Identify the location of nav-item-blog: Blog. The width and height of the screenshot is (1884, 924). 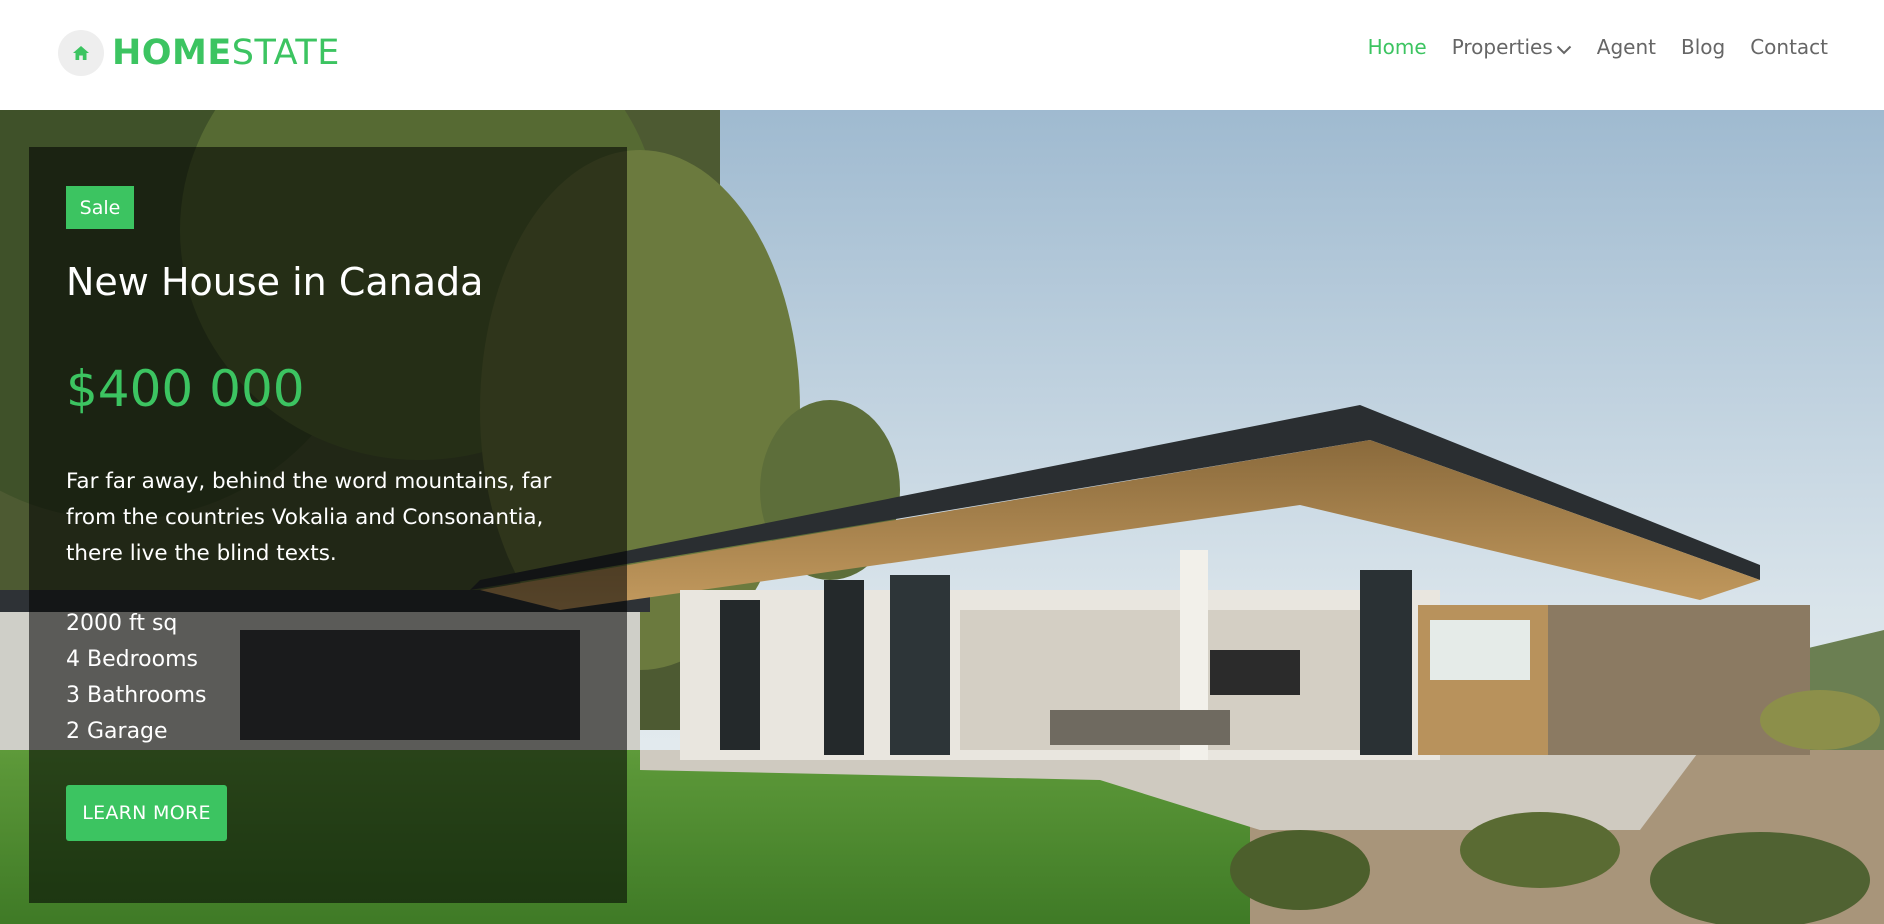
(1703, 47).